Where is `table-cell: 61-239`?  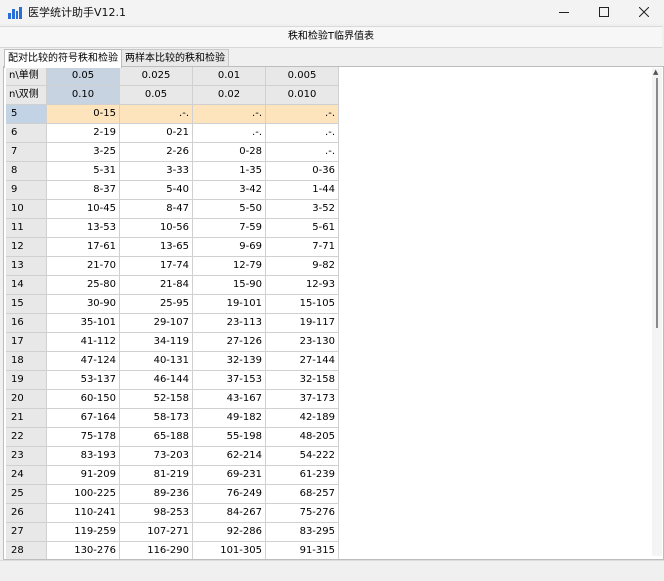
table-cell: 61-239 is located at coordinates (302, 475).